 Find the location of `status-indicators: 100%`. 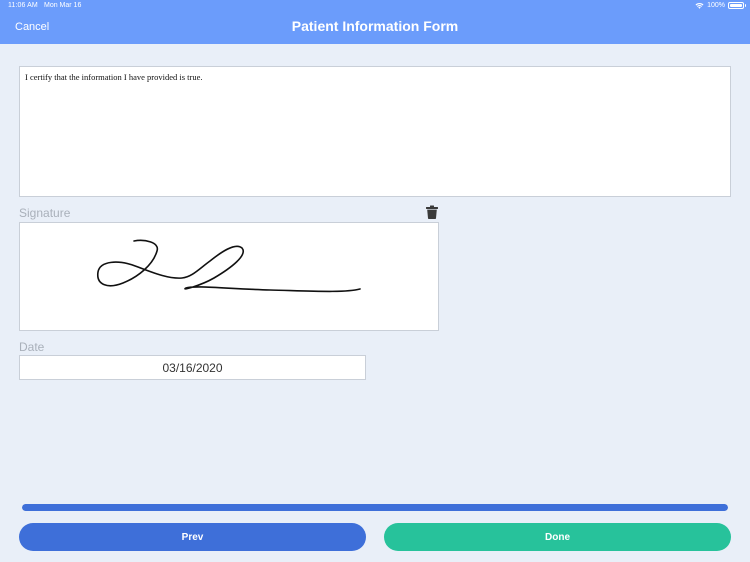

status-indicators: 100% is located at coordinates (720, 5).